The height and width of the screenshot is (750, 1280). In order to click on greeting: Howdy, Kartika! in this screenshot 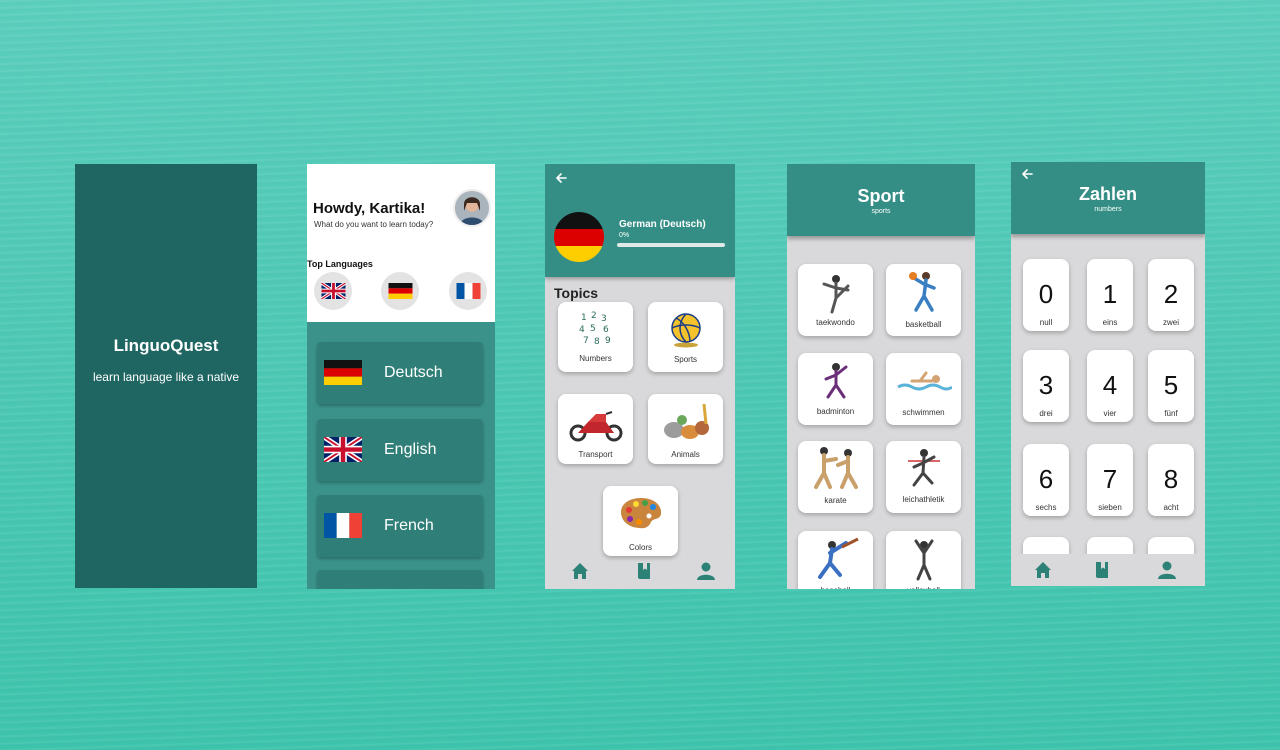, I will do `click(369, 208)`.